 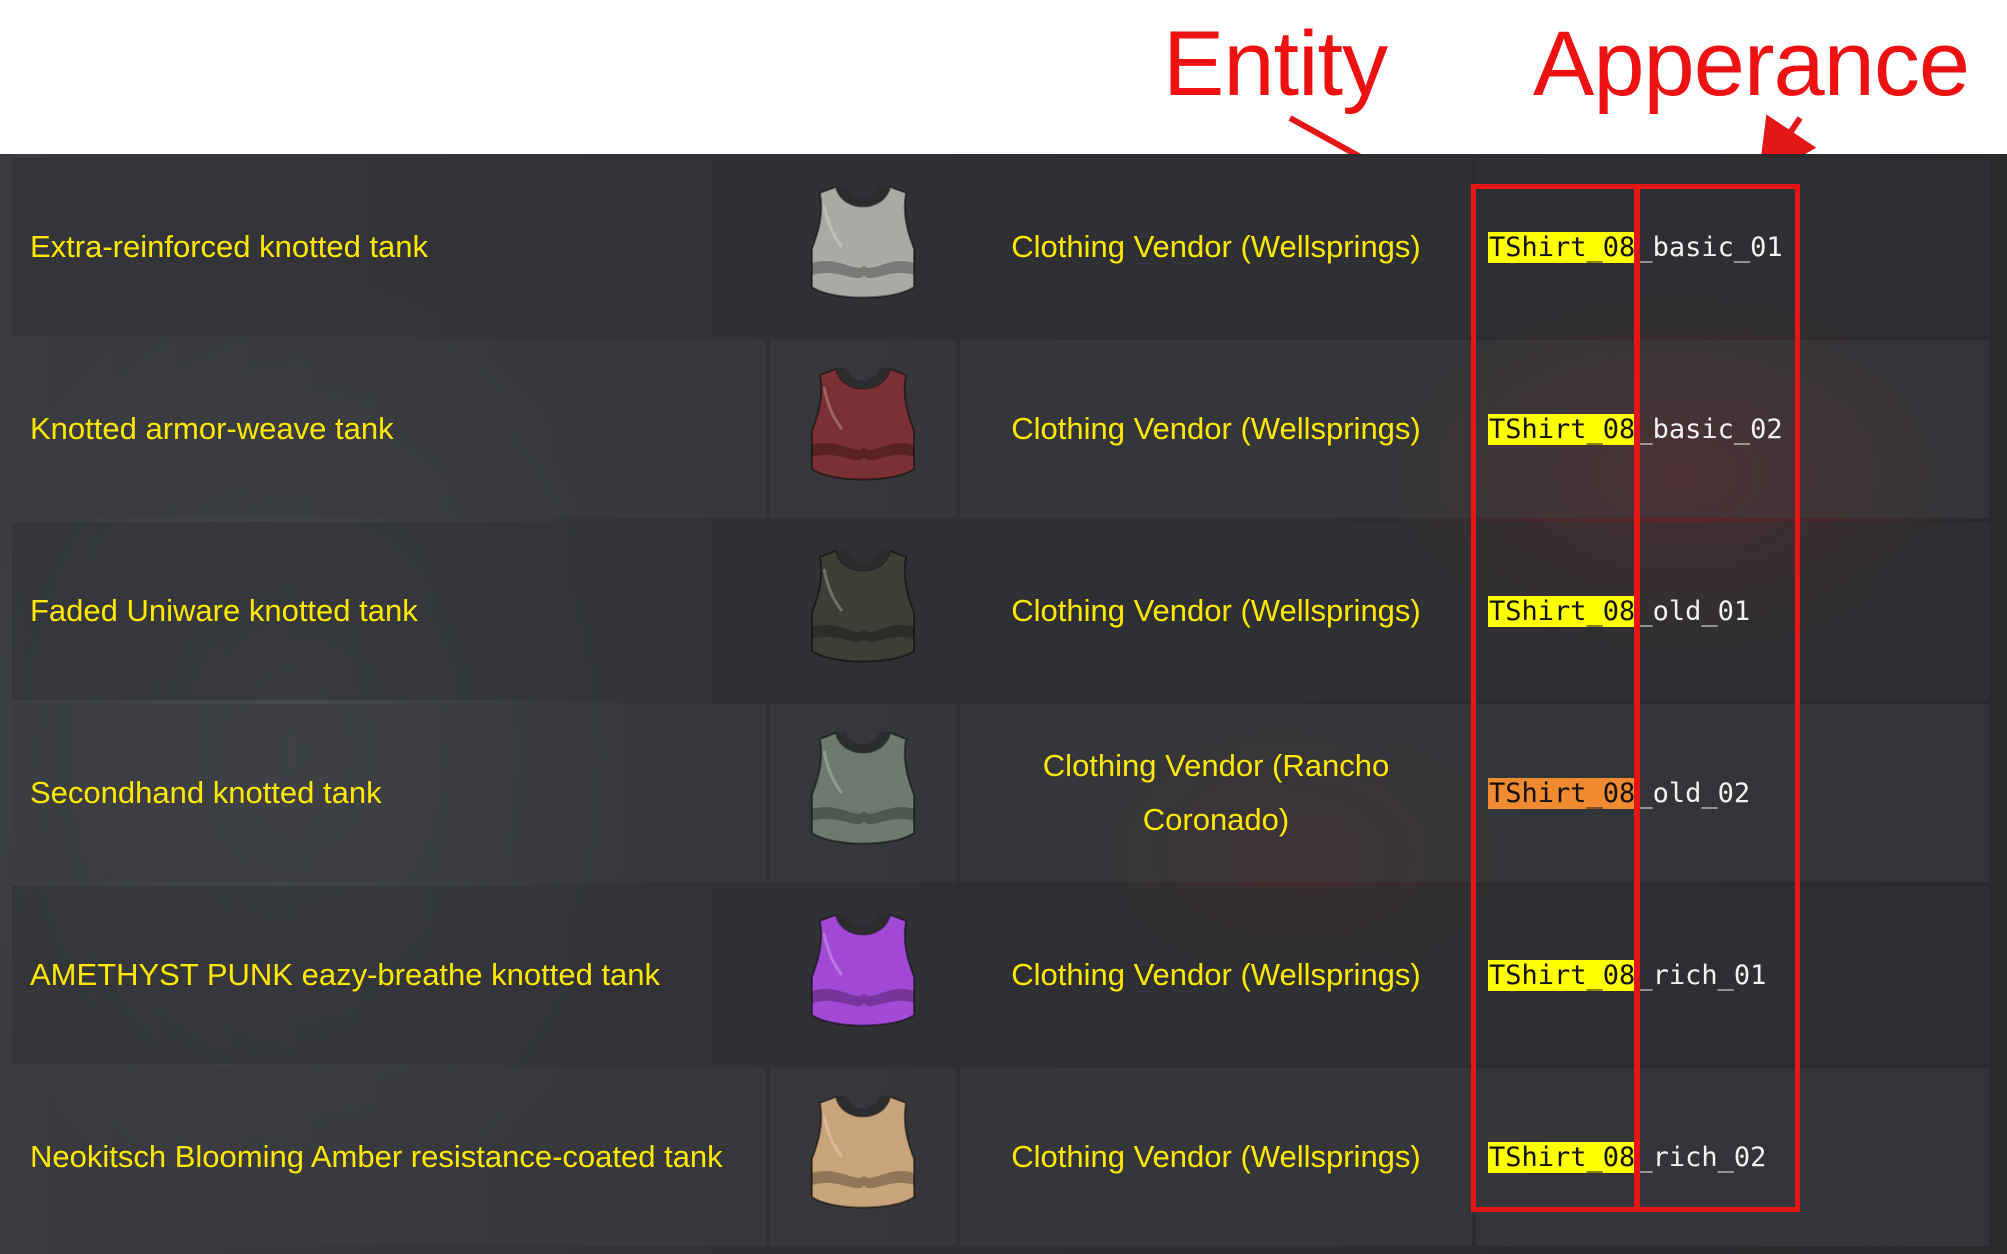 I want to click on tank-top-white-icon, so click(x=863, y=241).